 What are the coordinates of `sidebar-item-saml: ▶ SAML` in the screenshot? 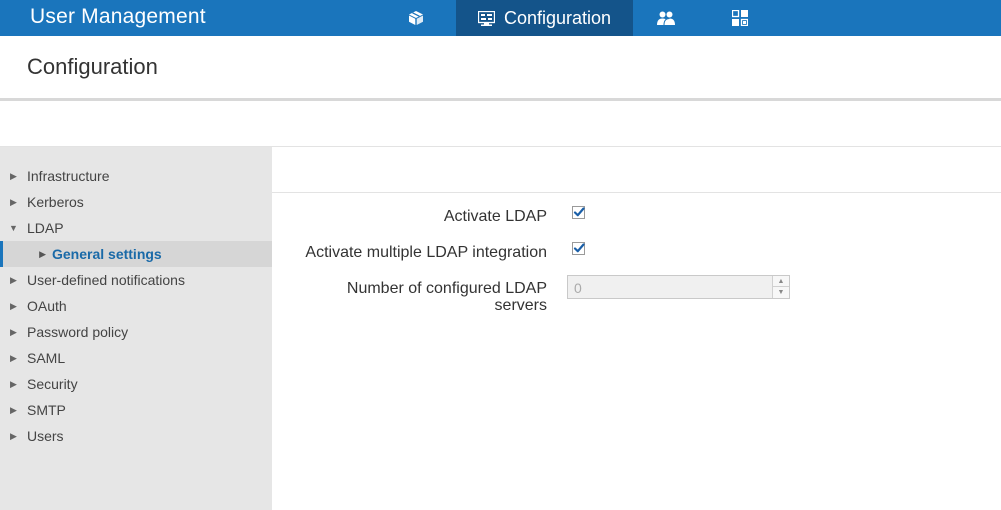 It's located at (136, 358).